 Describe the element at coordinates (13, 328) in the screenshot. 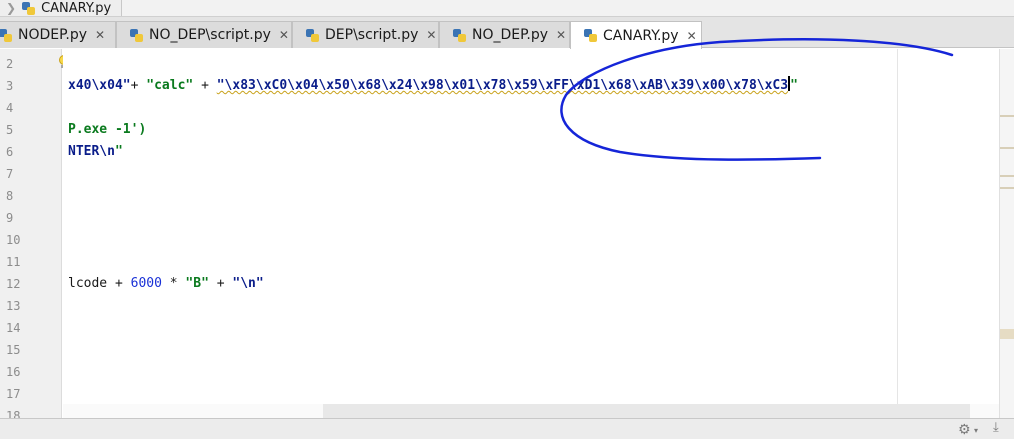

I see `line-number: 14` at that location.